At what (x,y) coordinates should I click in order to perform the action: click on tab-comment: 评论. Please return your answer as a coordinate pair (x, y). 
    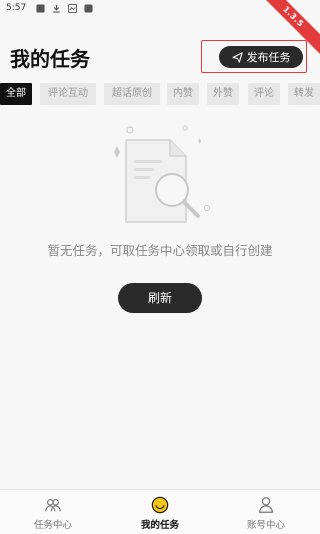
    Looking at the image, I should click on (264, 94).